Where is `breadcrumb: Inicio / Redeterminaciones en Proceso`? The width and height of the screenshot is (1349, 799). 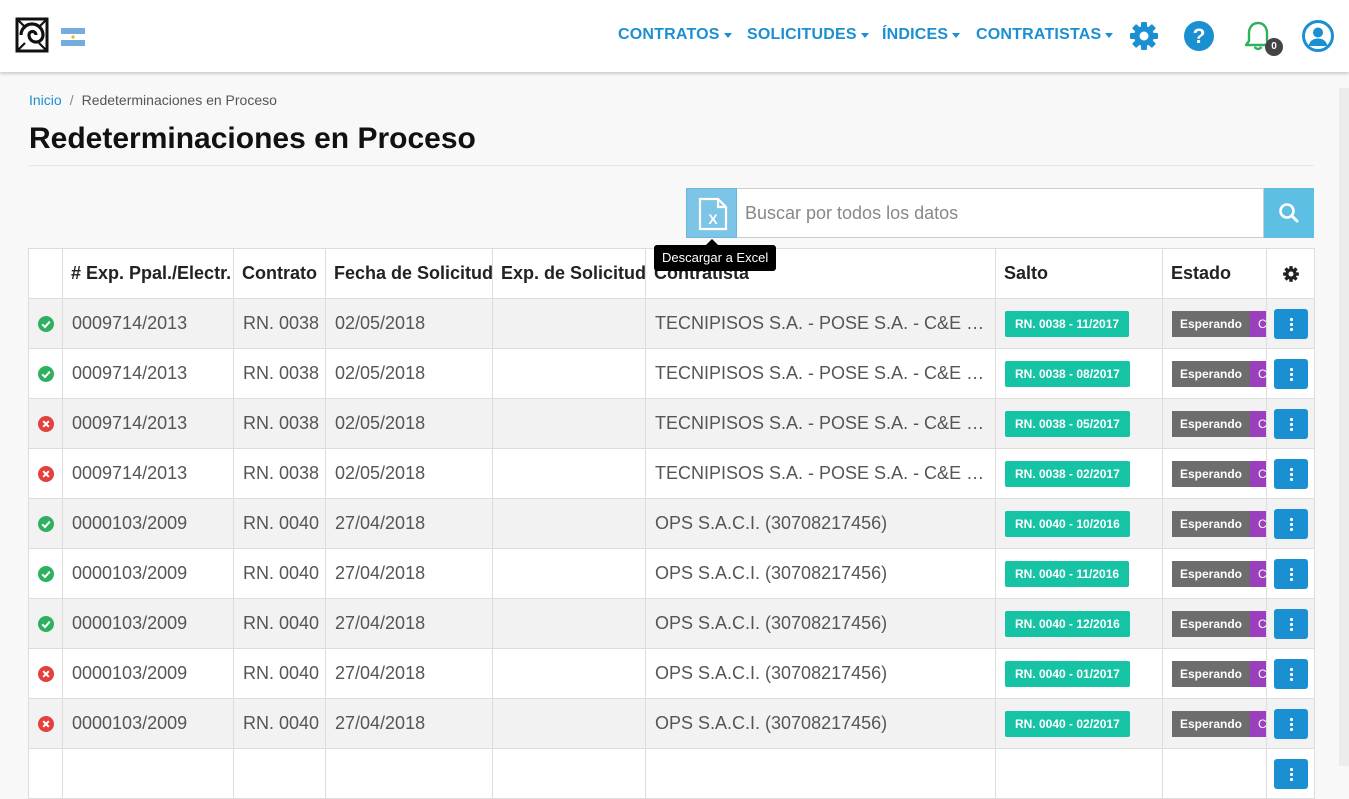 breadcrumb: Inicio / Redeterminaciones en Proceso is located at coordinates (153, 100).